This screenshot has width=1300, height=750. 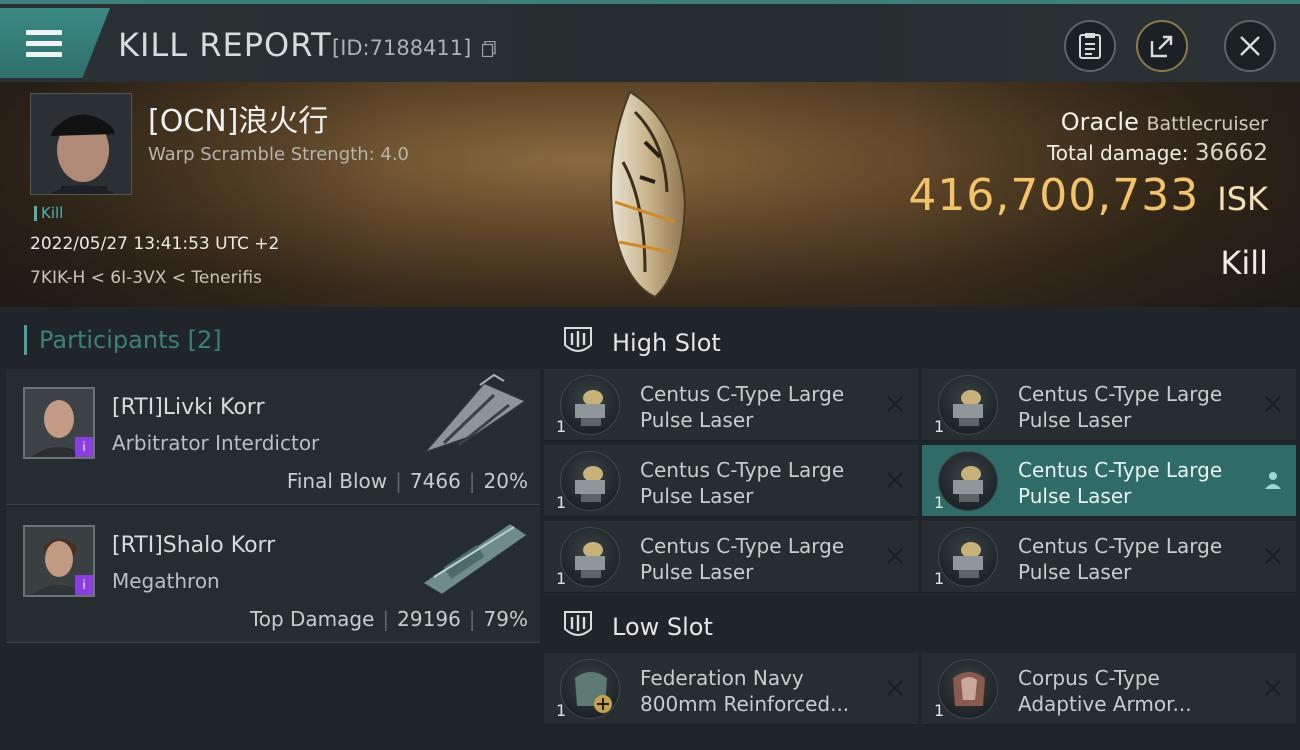 I want to click on slot-title: High Slot, so click(x=666, y=343).